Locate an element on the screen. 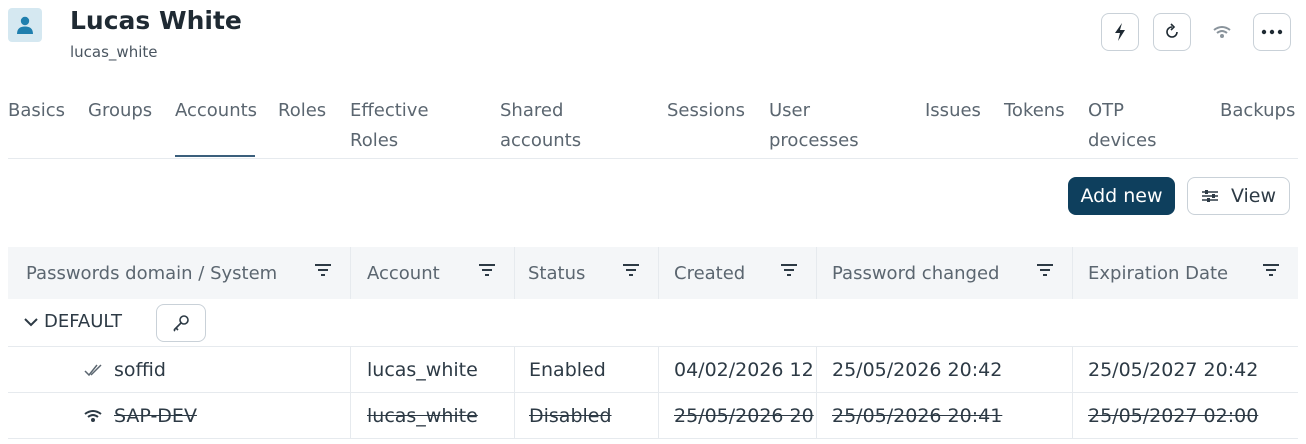 This screenshot has height=444, width=1306. created-cell: 04/02/2026 12 is located at coordinates (744, 370).